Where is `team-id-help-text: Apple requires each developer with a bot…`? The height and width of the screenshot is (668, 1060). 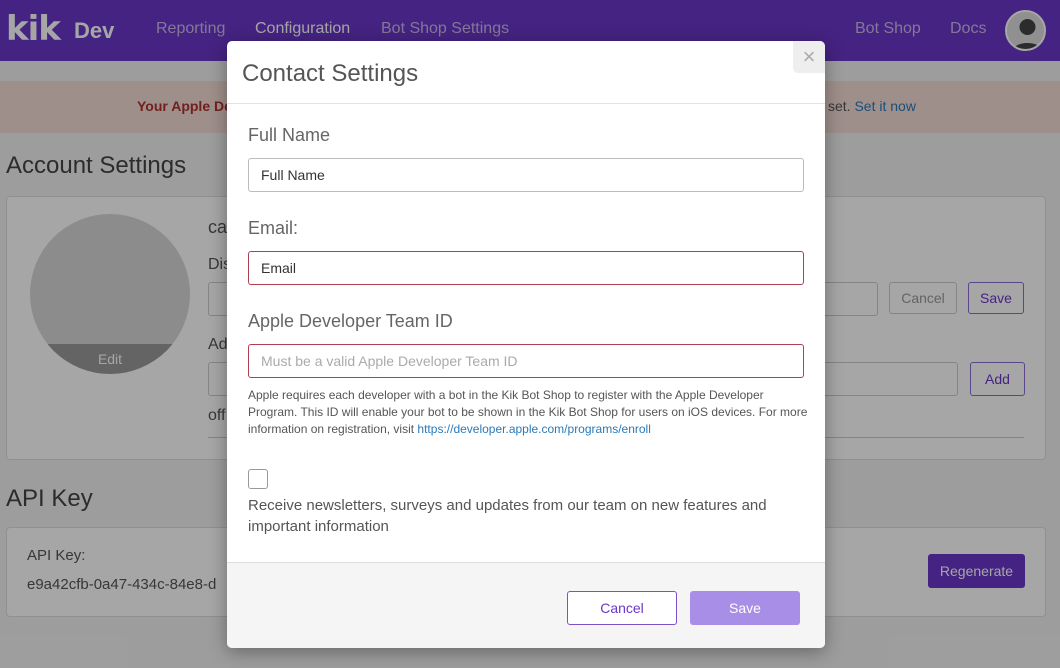 team-id-help-text: Apple requires each developer with a bot… is located at coordinates (528, 412).